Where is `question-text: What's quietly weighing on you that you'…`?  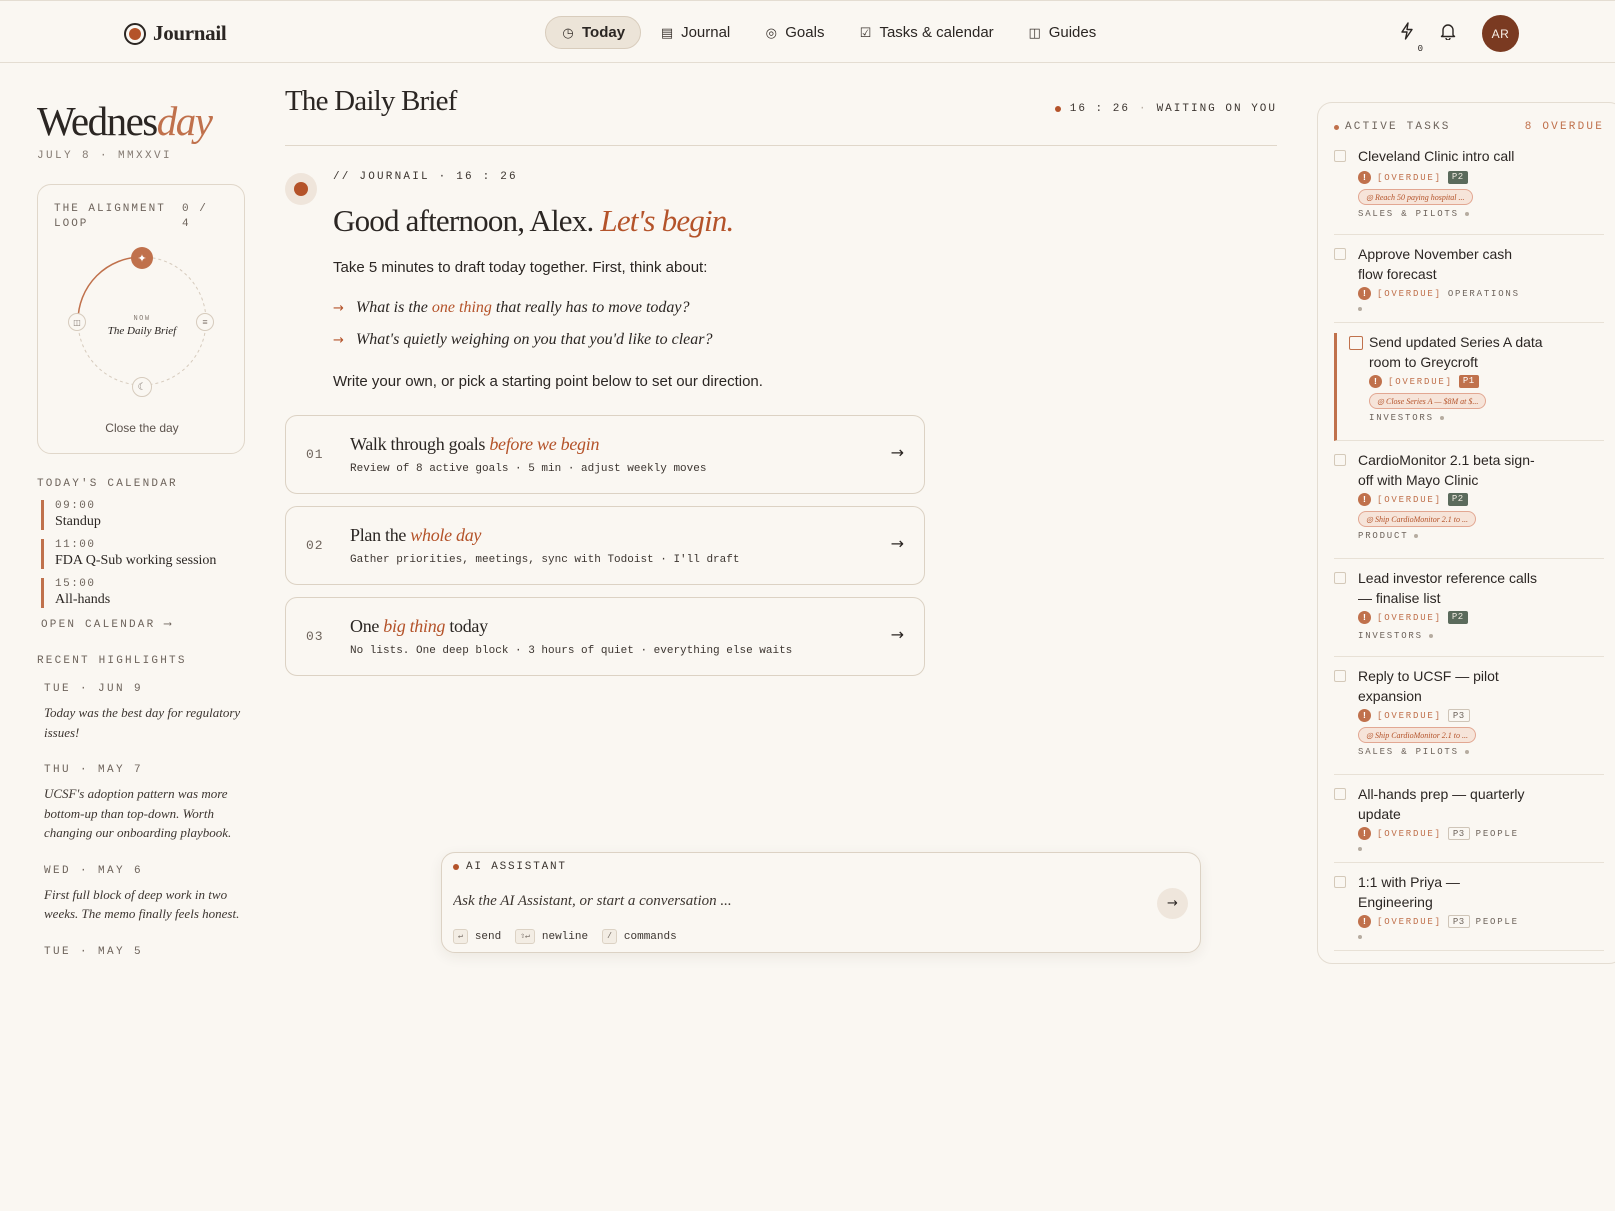 question-text: What's quietly weighing on you that you'… is located at coordinates (534, 339).